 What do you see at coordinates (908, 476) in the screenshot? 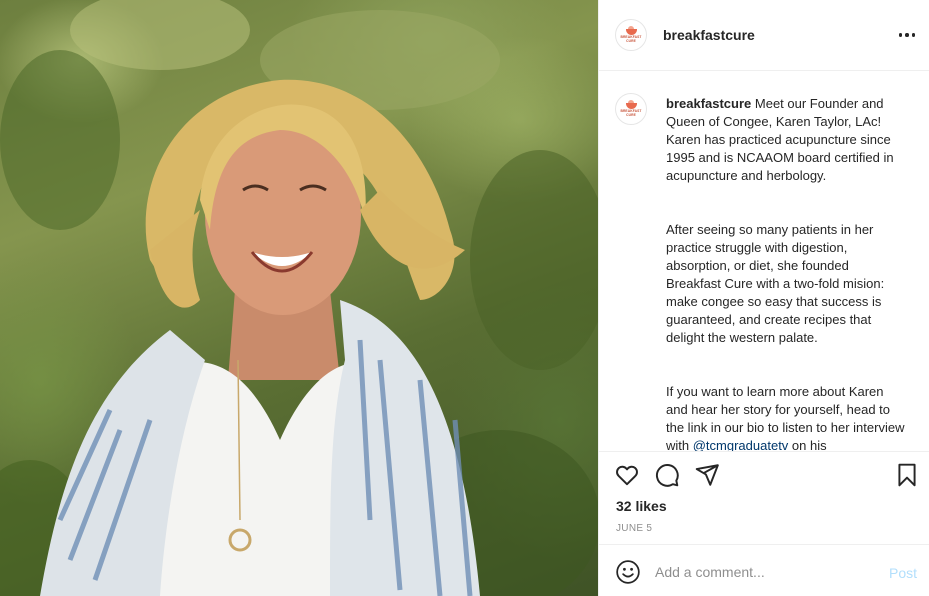
I see `bookmark-icon` at bounding box center [908, 476].